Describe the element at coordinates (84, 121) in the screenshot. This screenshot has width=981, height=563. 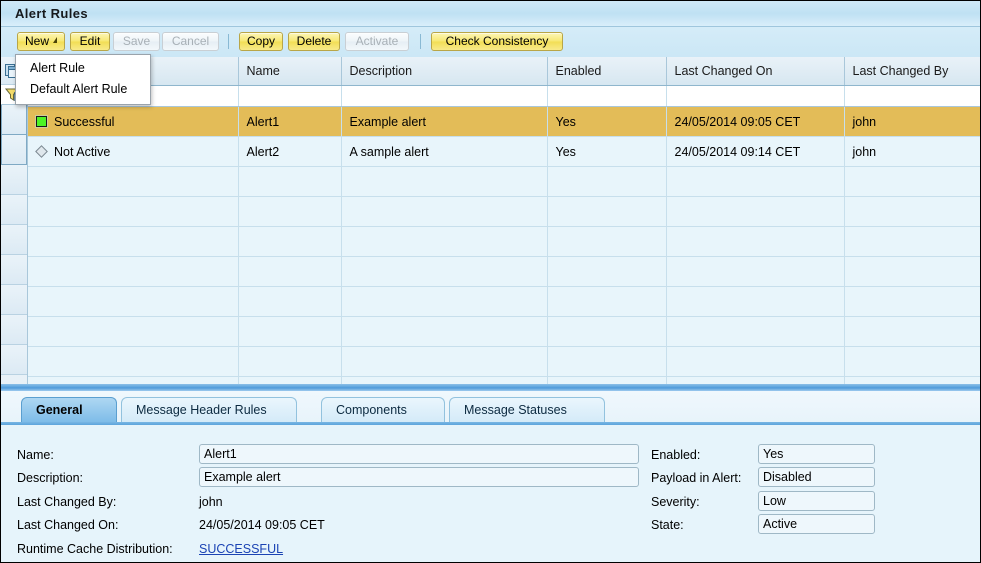
I see `status-label: Successful` at that location.